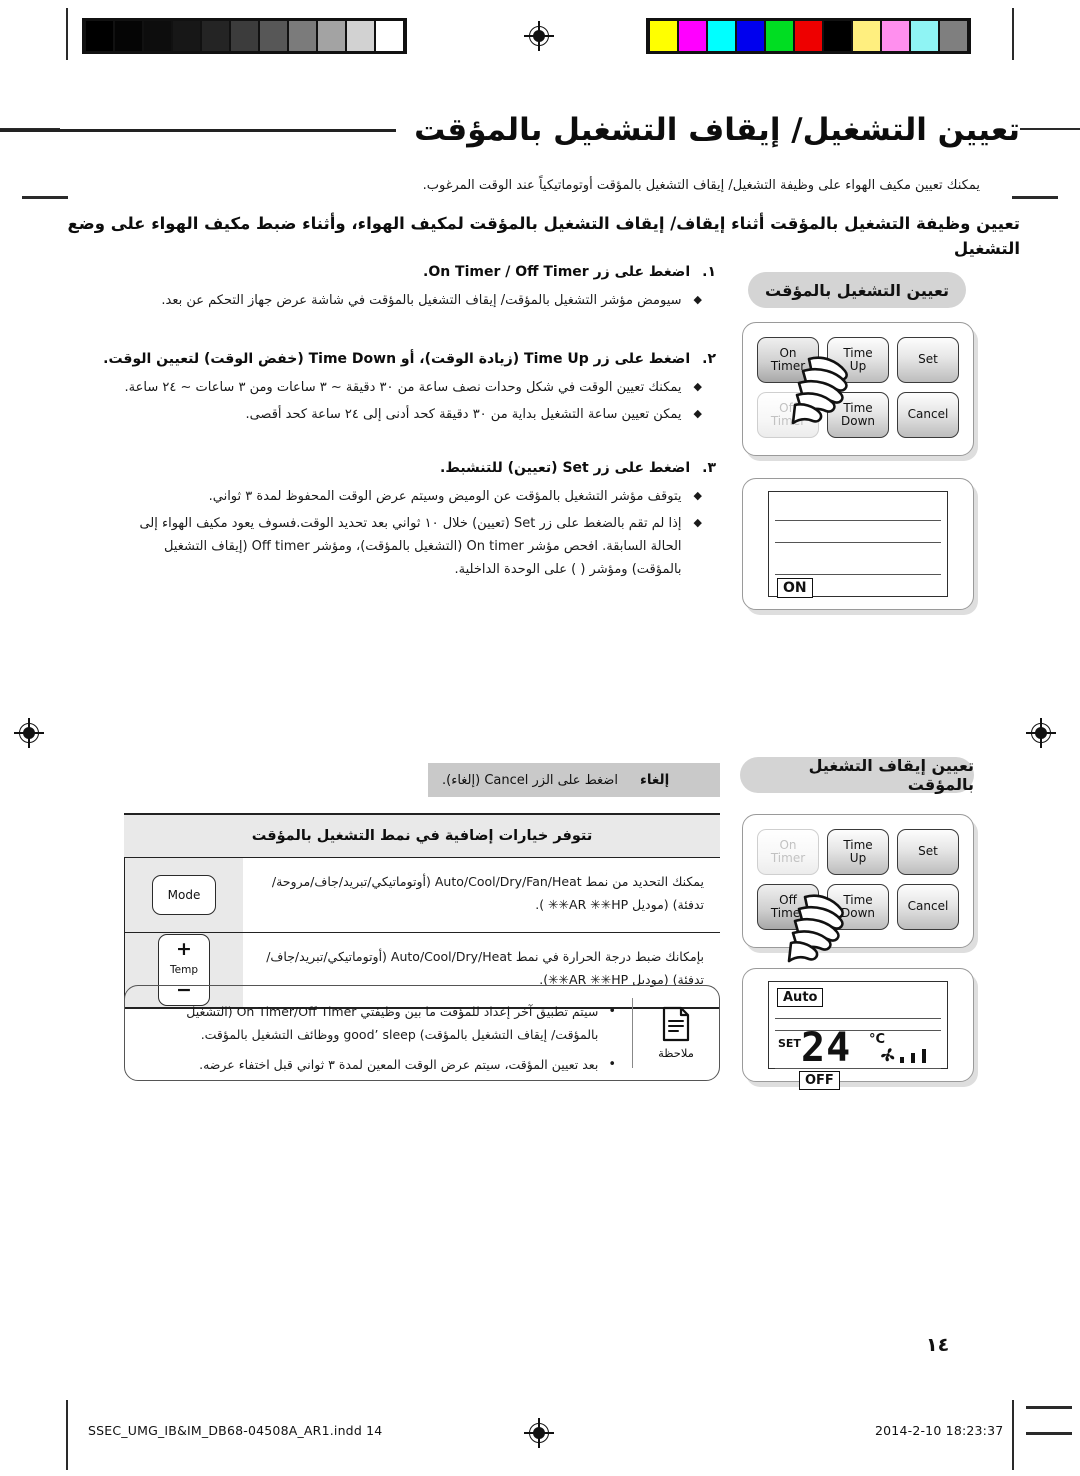 The height and width of the screenshot is (1476, 1080). What do you see at coordinates (1013, 1435) in the screenshot?
I see `crop-line-bottom-right-v` at bounding box center [1013, 1435].